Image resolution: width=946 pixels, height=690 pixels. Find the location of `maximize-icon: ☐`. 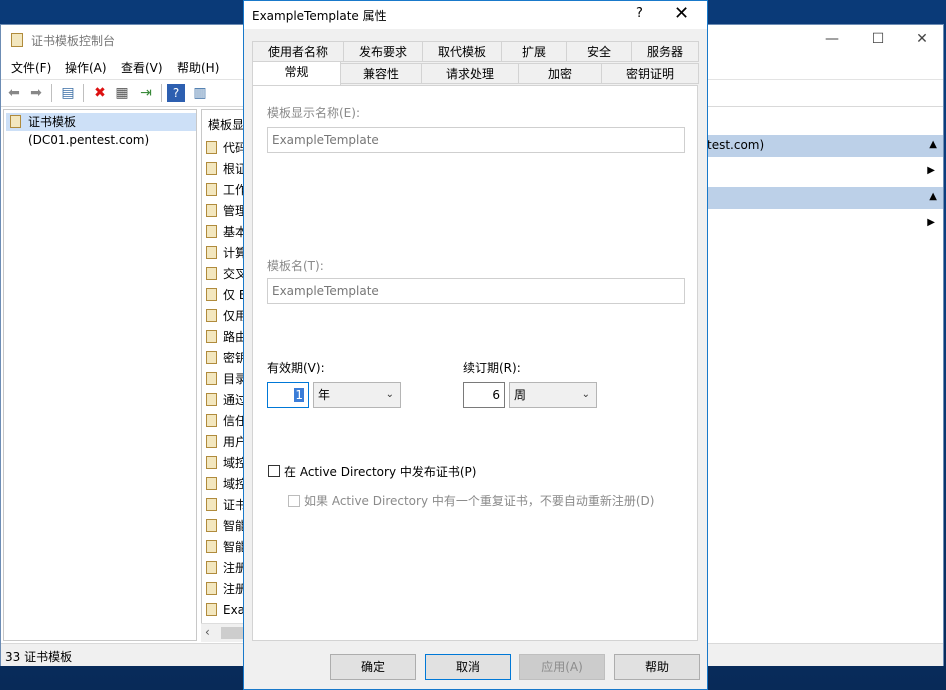

maximize-icon: ☐ is located at coordinates (878, 39).